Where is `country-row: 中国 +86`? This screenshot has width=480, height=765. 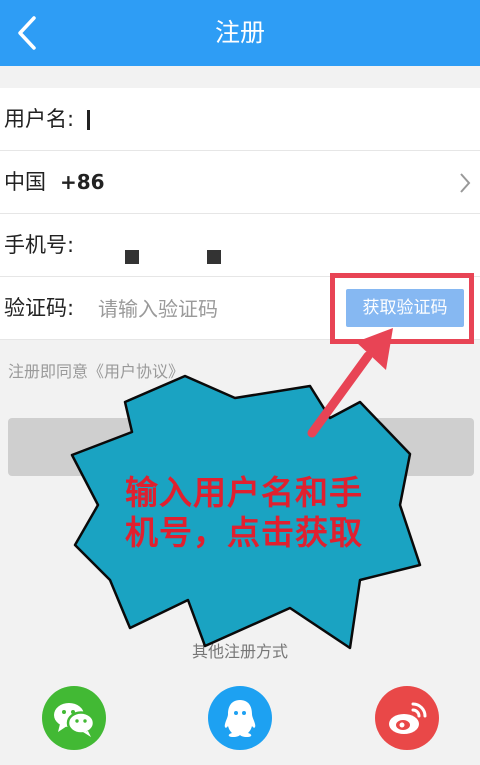
country-row: 中国 +86 is located at coordinates (240, 182).